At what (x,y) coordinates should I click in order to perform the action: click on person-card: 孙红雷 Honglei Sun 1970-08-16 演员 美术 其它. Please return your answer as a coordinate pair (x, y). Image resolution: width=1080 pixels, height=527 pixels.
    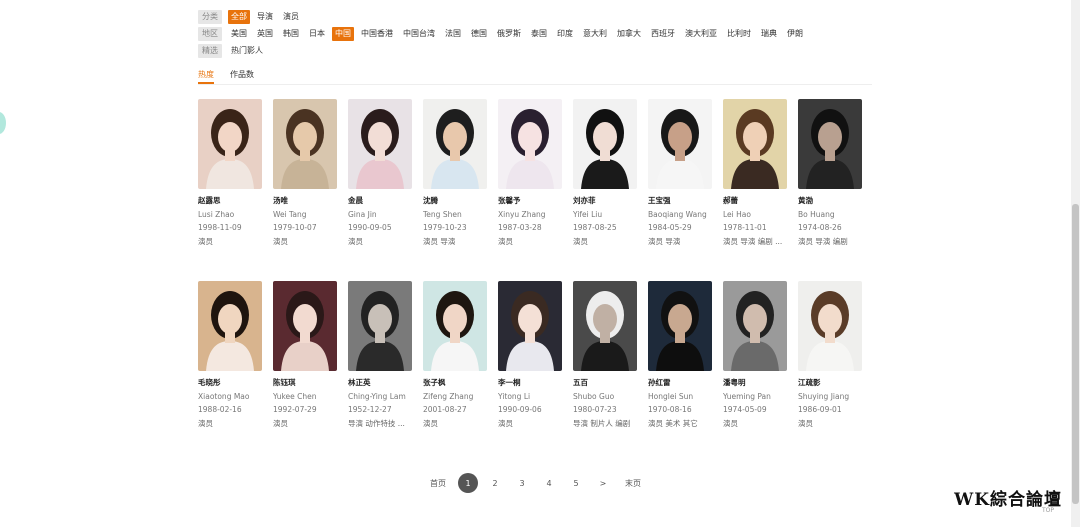
    Looking at the image, I should click on (680, 355).